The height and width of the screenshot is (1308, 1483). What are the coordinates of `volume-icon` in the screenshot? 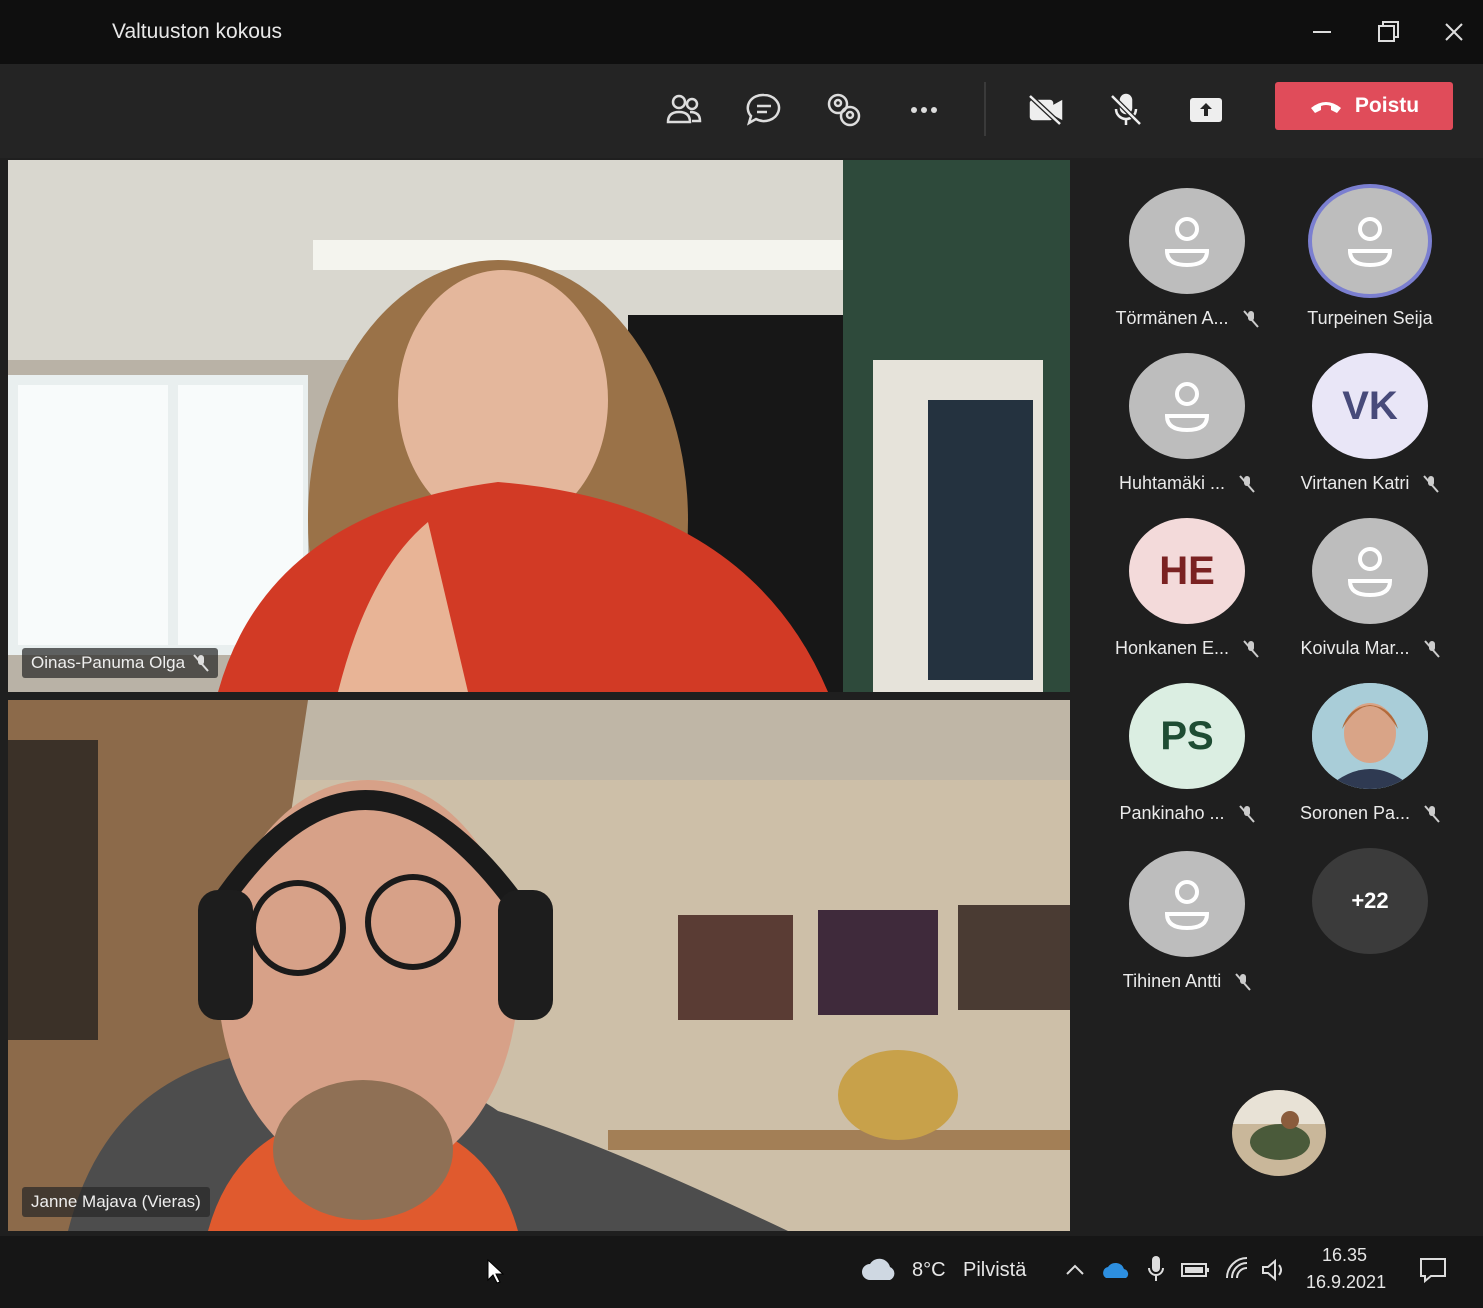 It's located at (1274, 1270).